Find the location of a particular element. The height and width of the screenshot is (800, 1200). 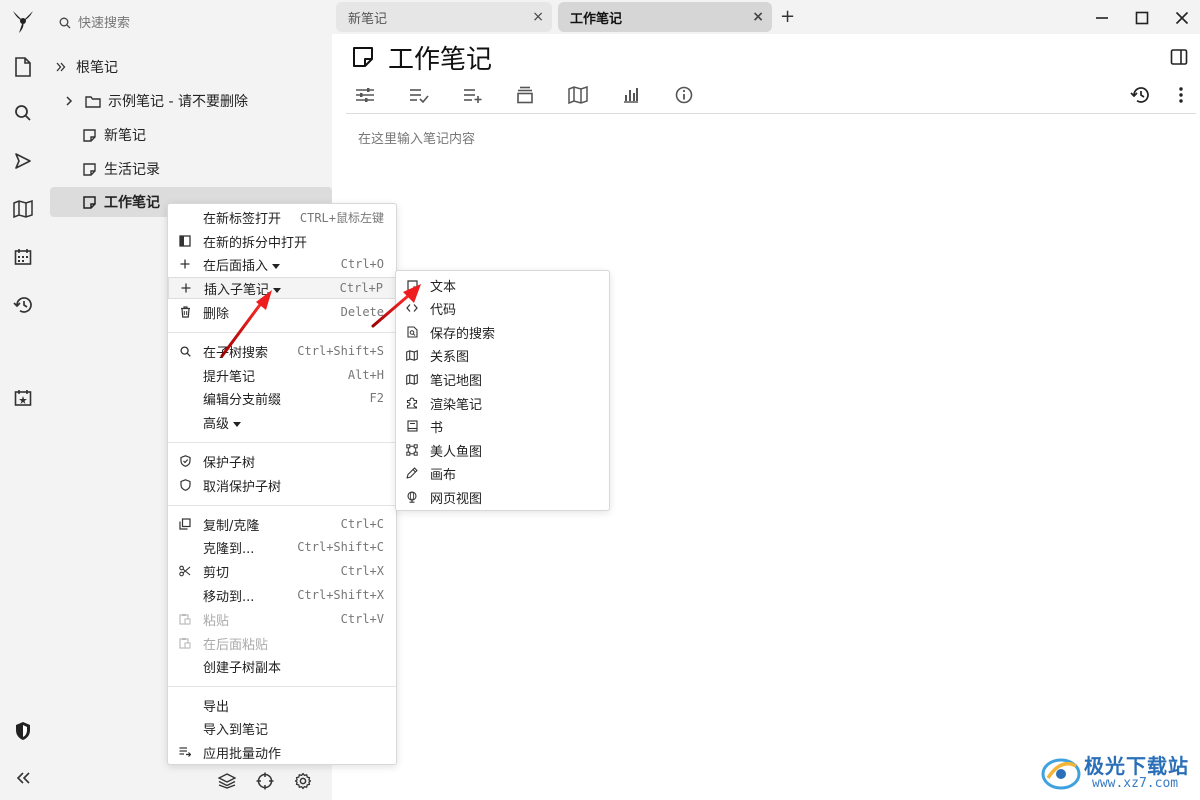

maximize-icon is located at coordinates (1142, 18).